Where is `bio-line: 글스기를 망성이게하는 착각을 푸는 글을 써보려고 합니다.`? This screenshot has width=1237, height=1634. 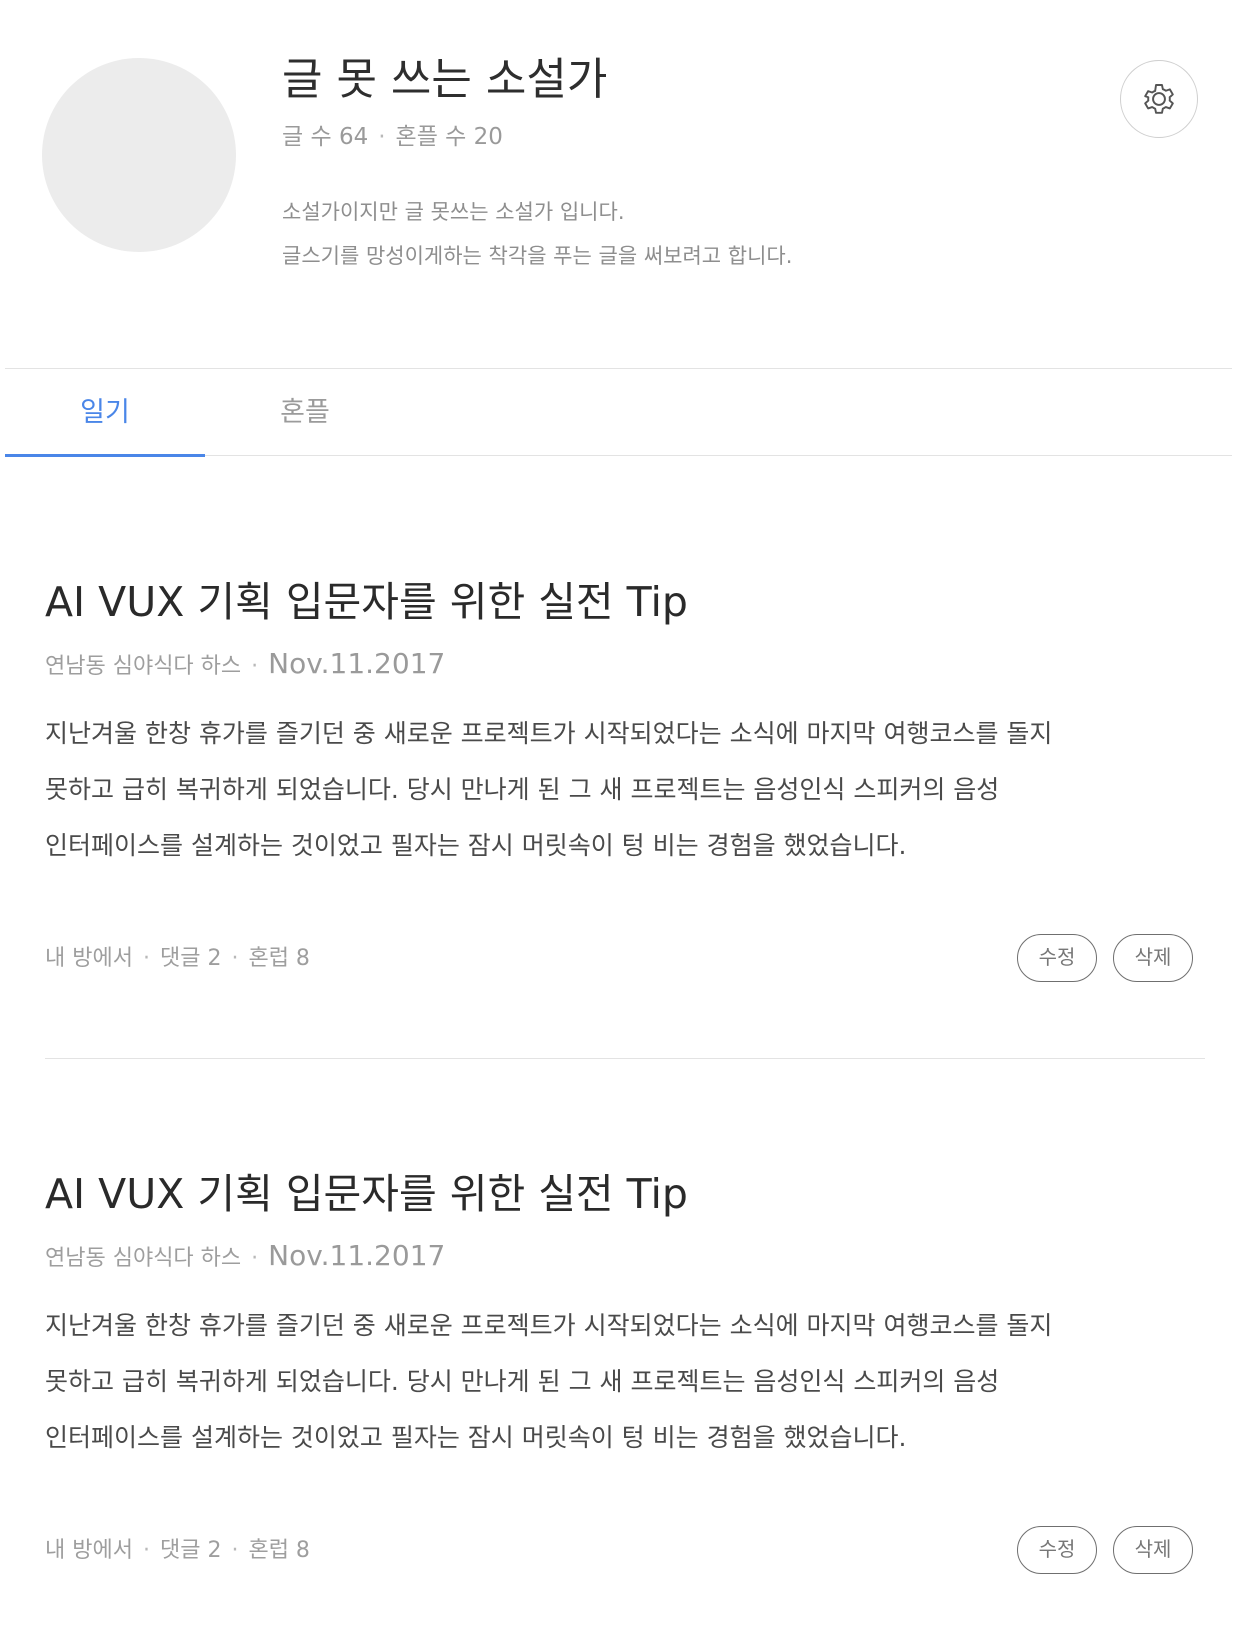 bio-line: 글스기를 망성이게하는 착각을 푸는 글을 써보려고 합니다. is located at coordinates (537, 256).